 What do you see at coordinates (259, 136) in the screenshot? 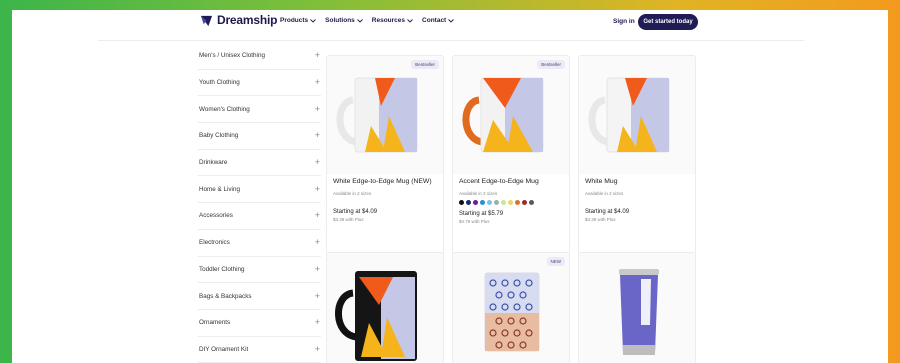
I see `sidebar-item-baby-clothing: Baby Clothing +` at bounding box center [259, 136].